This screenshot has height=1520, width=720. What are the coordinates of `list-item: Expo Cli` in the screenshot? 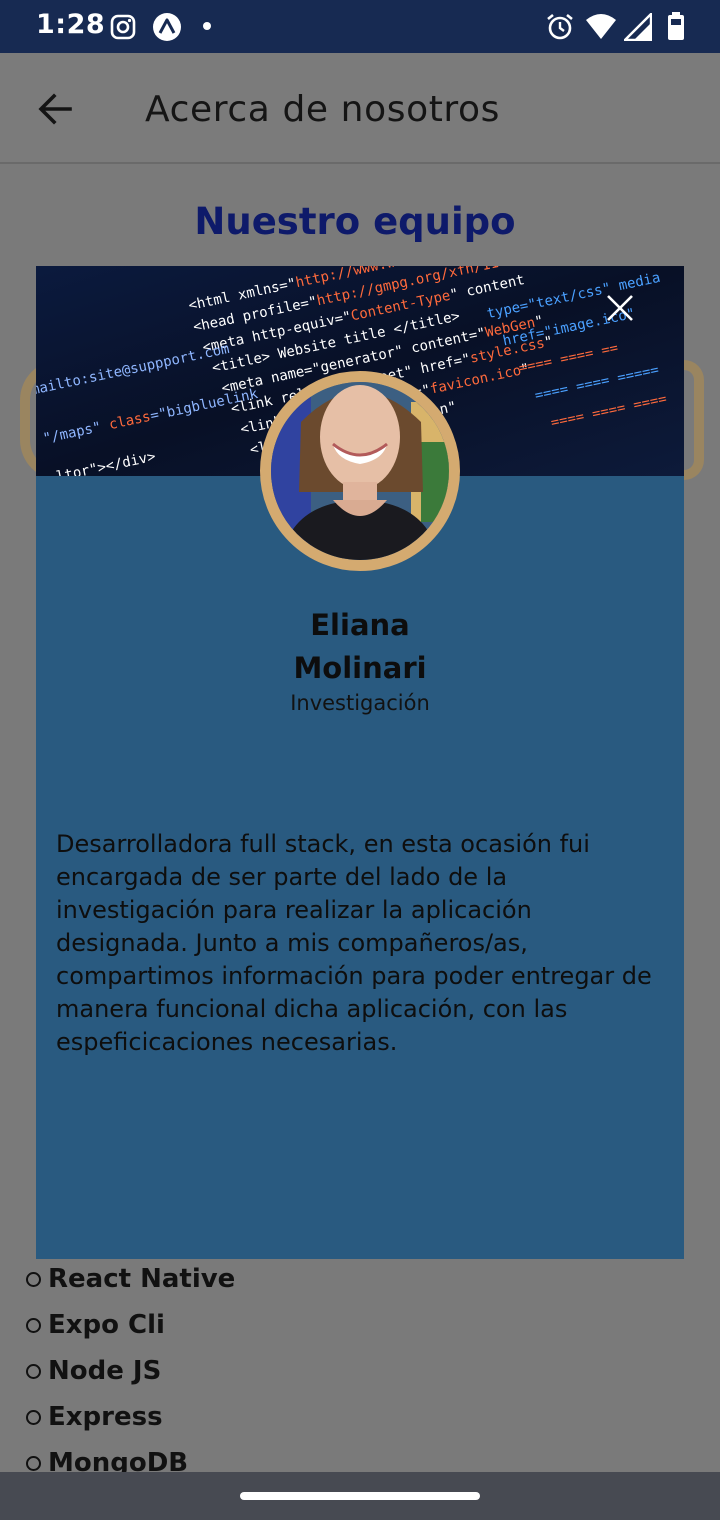 It's located at (130, 1331).